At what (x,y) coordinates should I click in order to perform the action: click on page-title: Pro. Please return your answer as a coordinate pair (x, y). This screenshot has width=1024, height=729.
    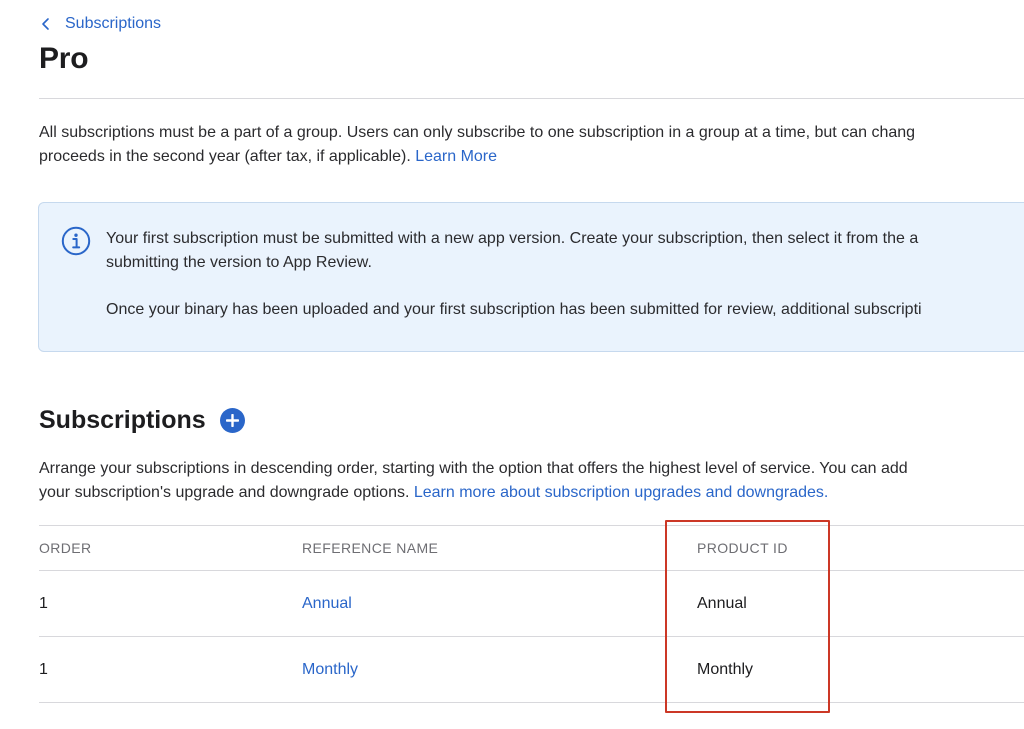
    Looking at the image, I should click on (64, 58).